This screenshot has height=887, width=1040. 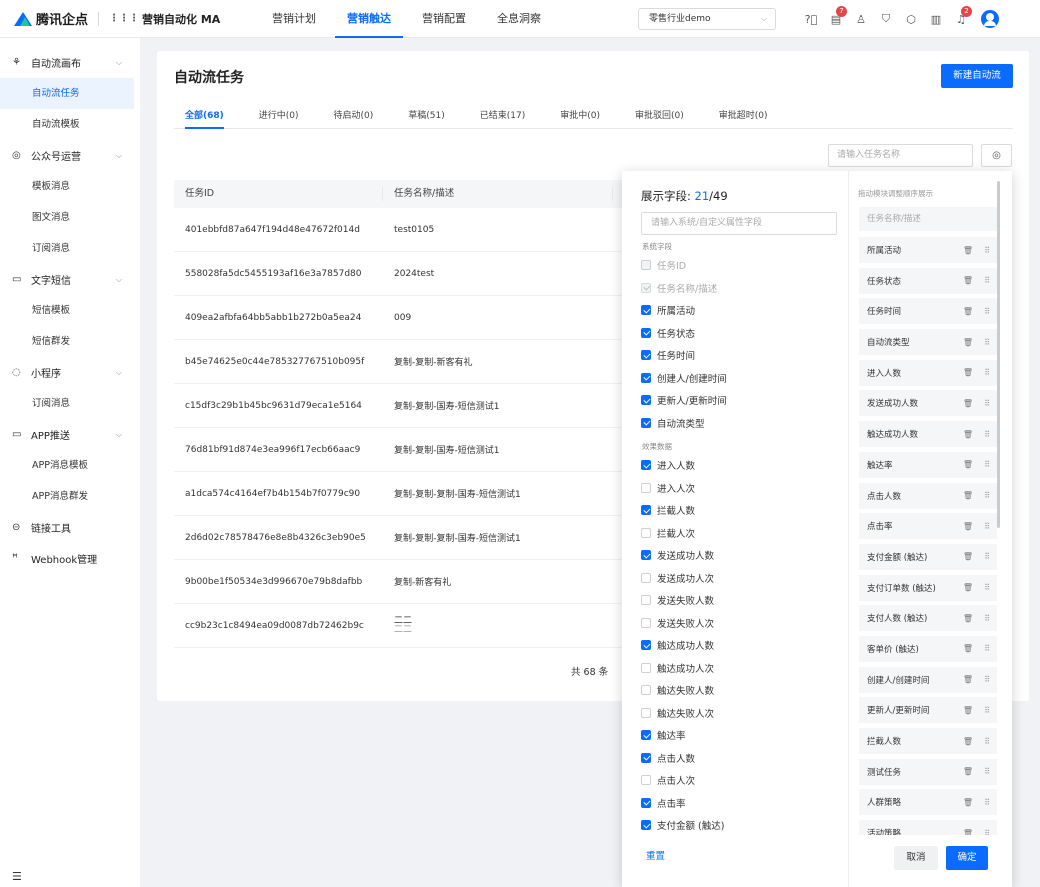 I want to click on sidebar-group-link-tool: ⊝ 链接工具, so click(x=70, y=527).